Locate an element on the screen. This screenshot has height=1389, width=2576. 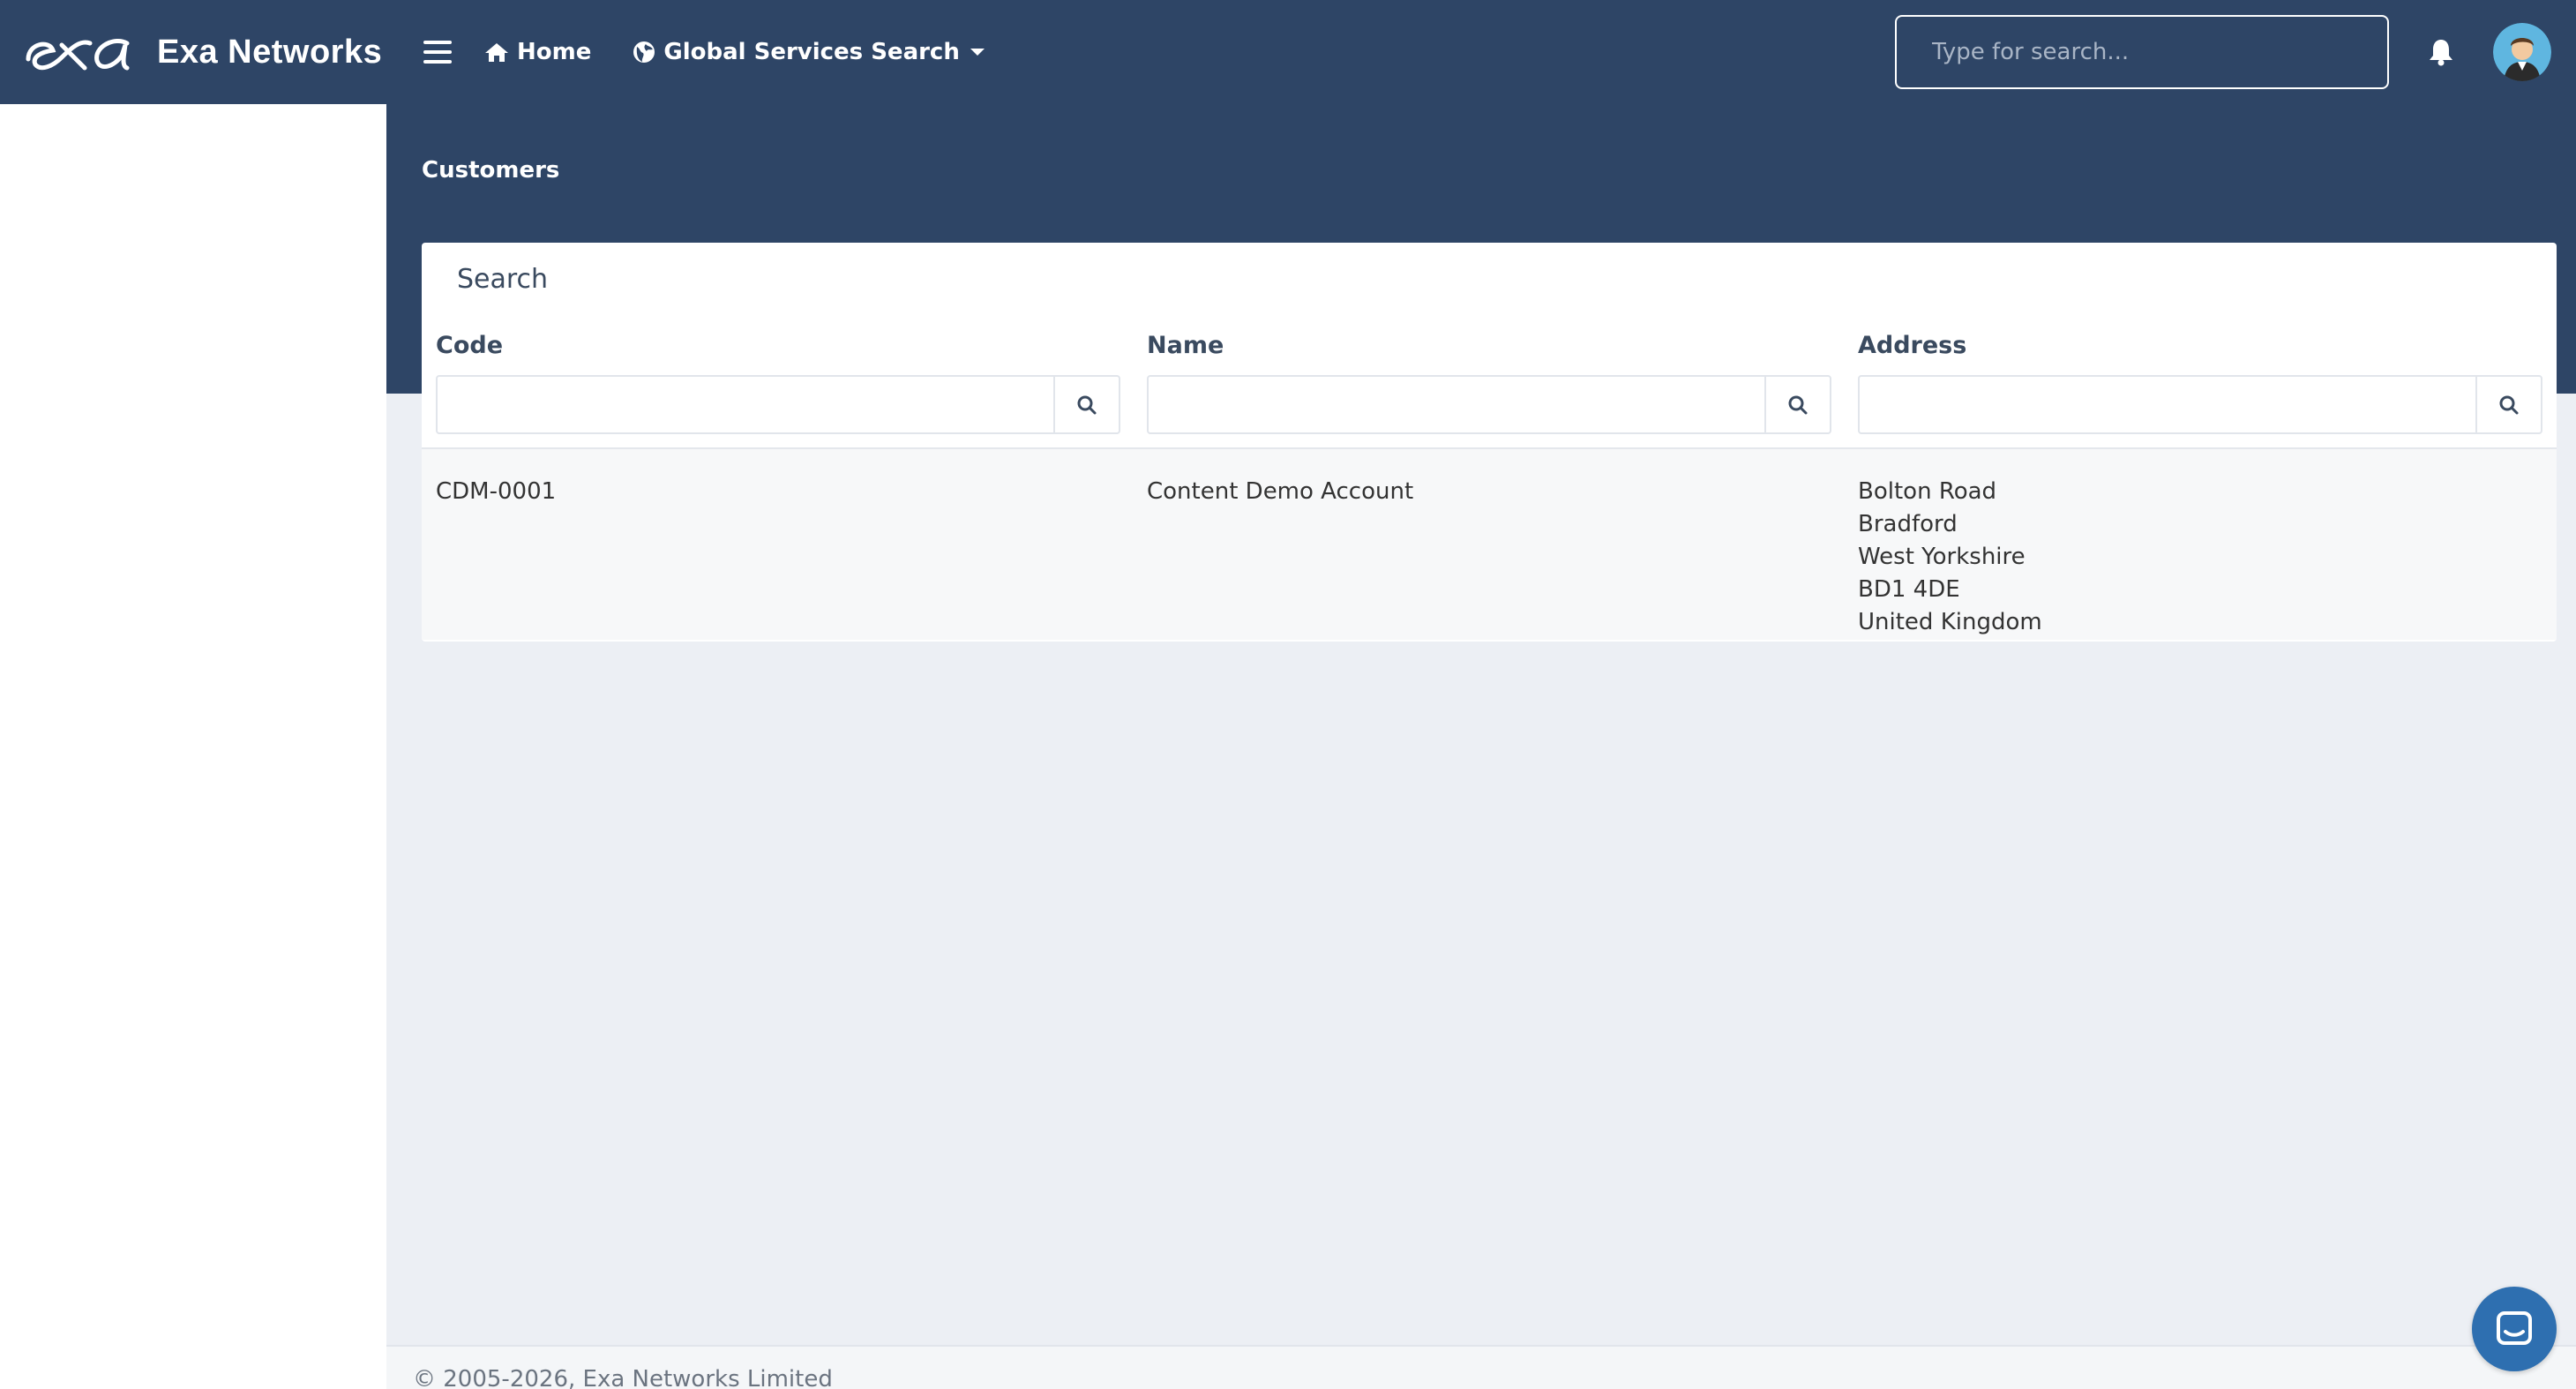
global-services-search-dropdown: Global Services Search is located at coordinates (809, 52).